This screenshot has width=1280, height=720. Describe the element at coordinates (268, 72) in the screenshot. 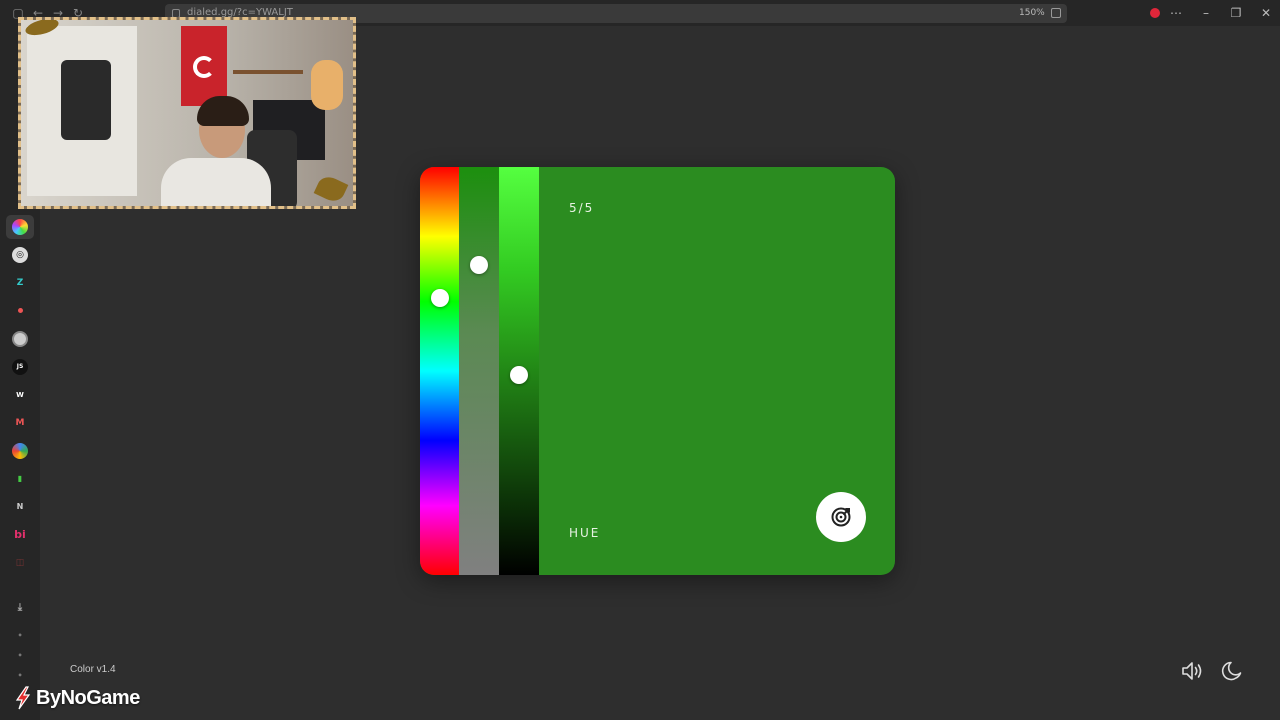

I see `webcam-shelf` at that location.